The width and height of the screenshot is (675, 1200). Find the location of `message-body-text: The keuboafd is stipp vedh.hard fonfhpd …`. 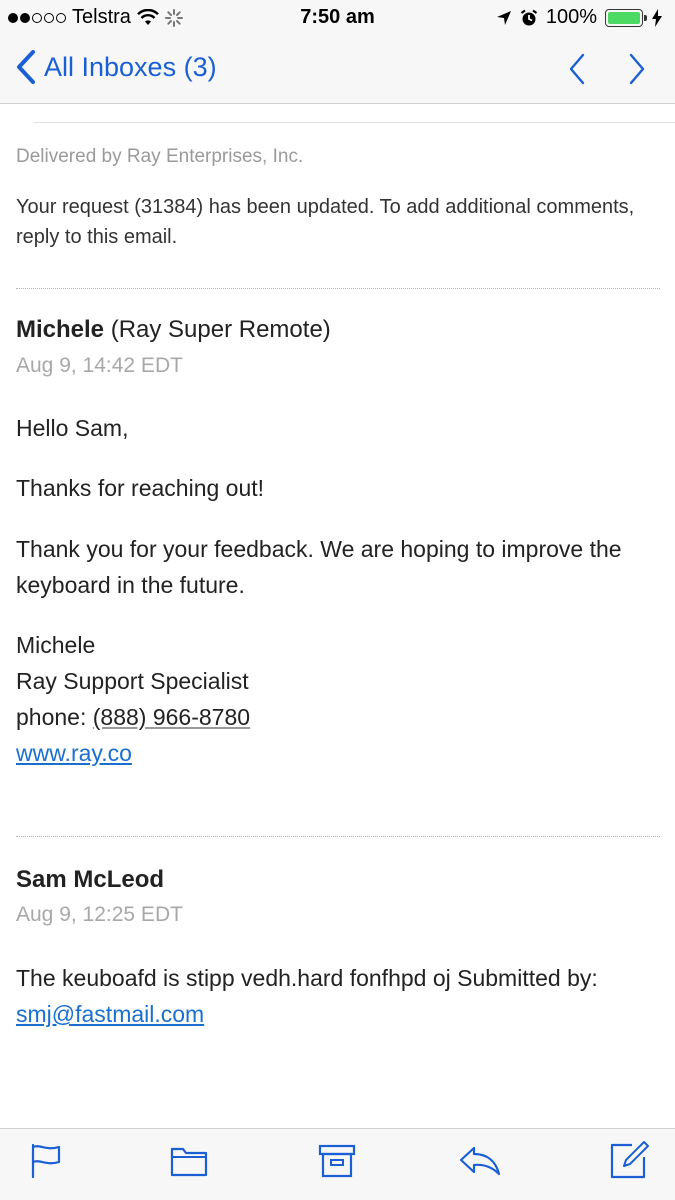

message-body-text: The keuboafd is stipp vedh.hard fonfhpd … is located at coordinates (307, 978).